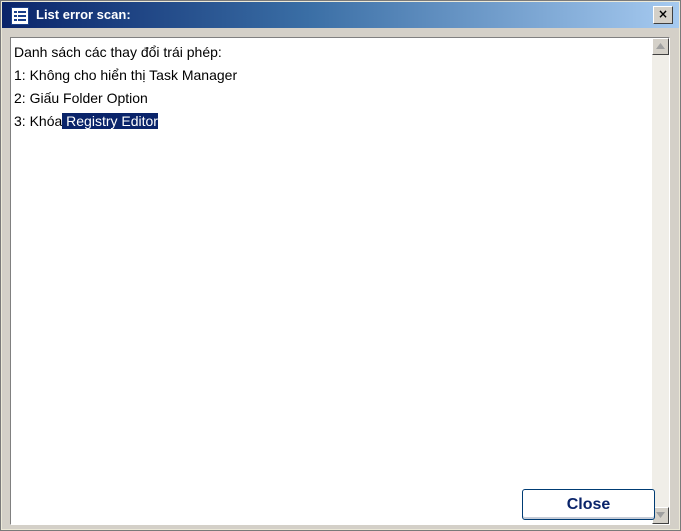 The width and height of the screenshot is (681, 531). I want to click on scroll-up-button, so click(660, 46).